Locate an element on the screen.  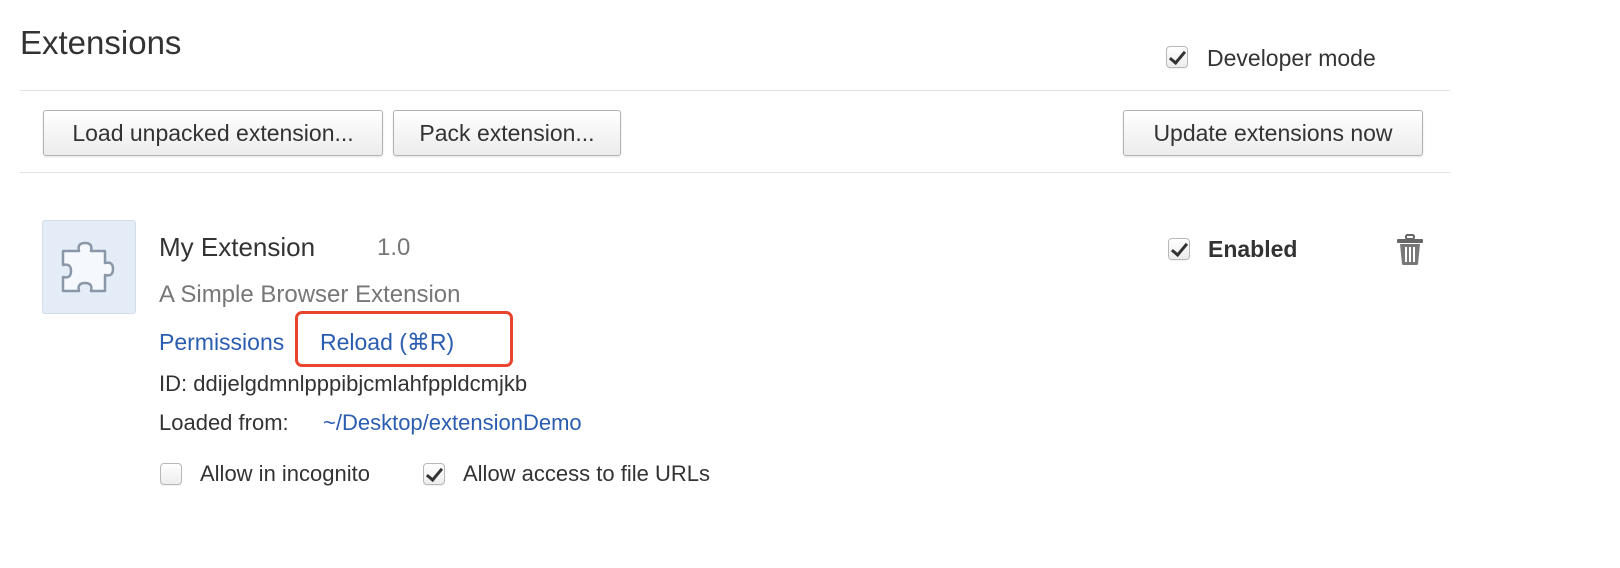
allow-incognito-label: Allow in incognito is located at coordinates (285, 473).